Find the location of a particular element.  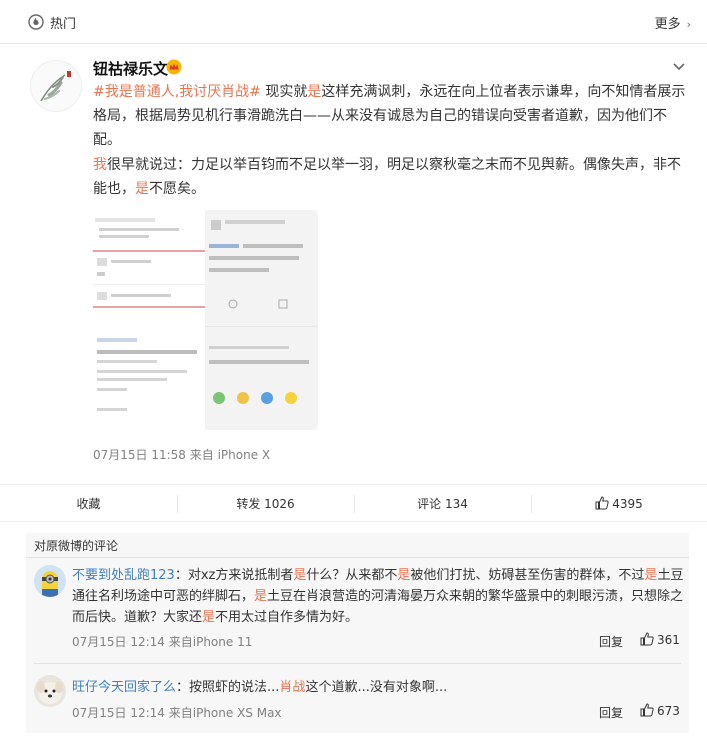

post-image-content is located at coordinates (205, 320).